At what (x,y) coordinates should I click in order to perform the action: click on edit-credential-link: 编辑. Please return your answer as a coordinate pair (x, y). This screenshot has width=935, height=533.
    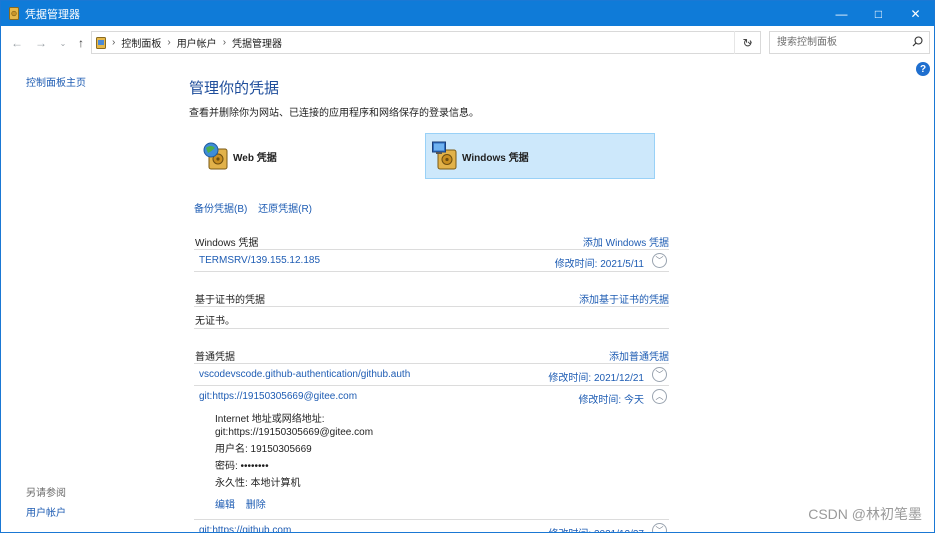
    Looking at the image, I should click on (225, 505).